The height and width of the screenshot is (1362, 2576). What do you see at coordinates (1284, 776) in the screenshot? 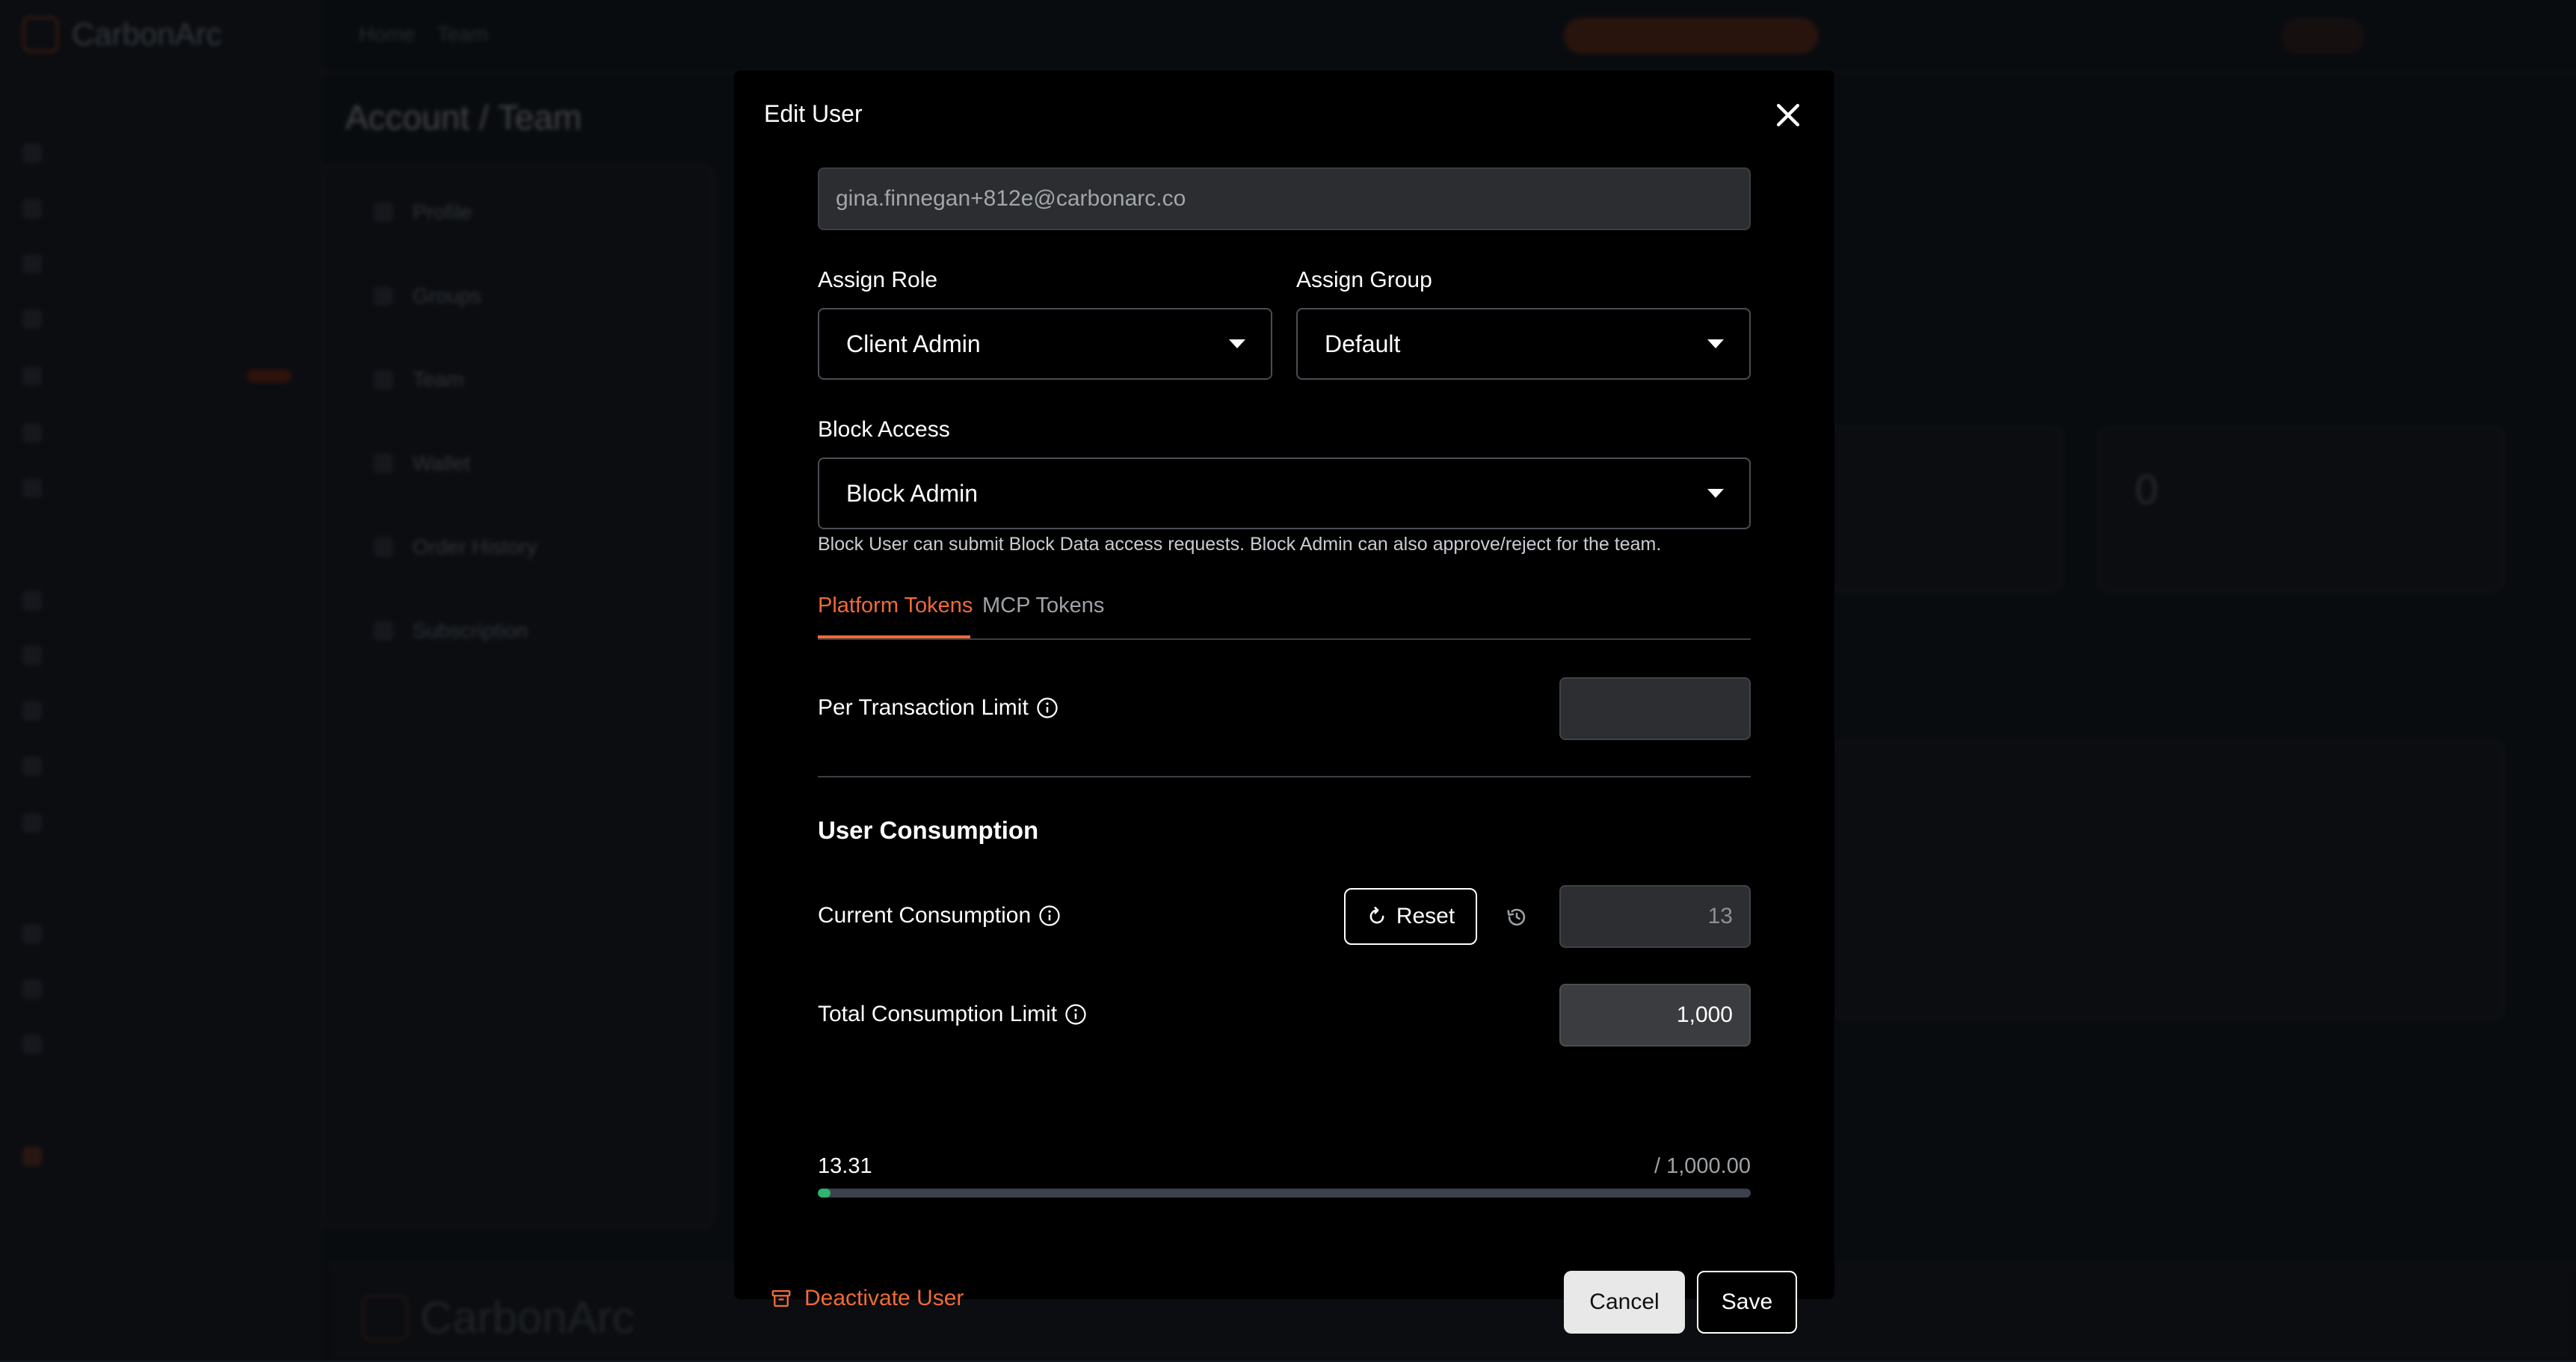
I see `section-divider` at bounding box center [1284, 776].